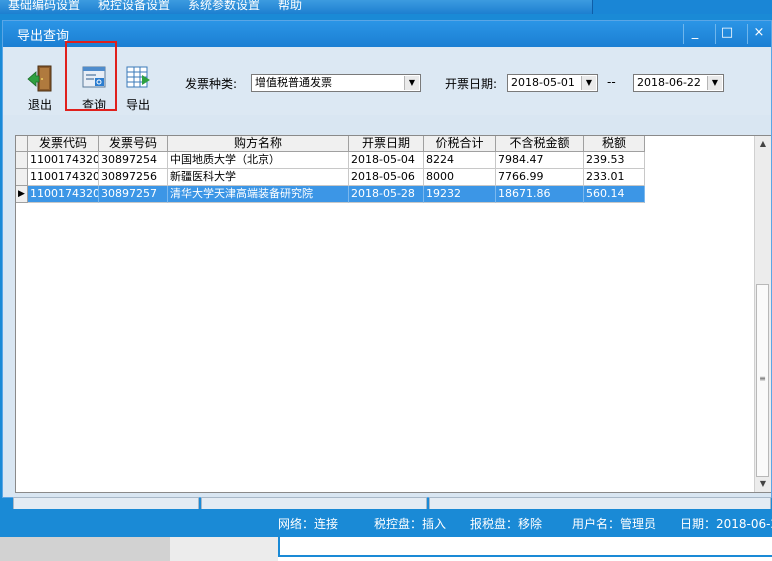 This screenshot has width=772, height=561. What do you see at coordinates (540, 177) in the screenshot?
I see `table-cell: 7766.99` at bounding box center [540, 177].